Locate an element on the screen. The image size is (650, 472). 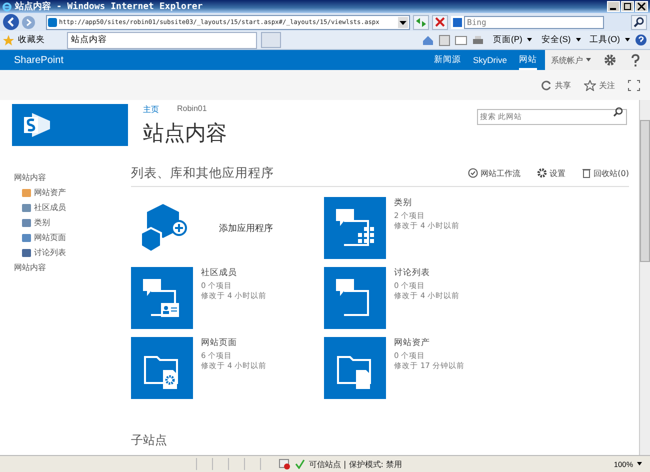
share-icon is located at coordinates (546, 85).